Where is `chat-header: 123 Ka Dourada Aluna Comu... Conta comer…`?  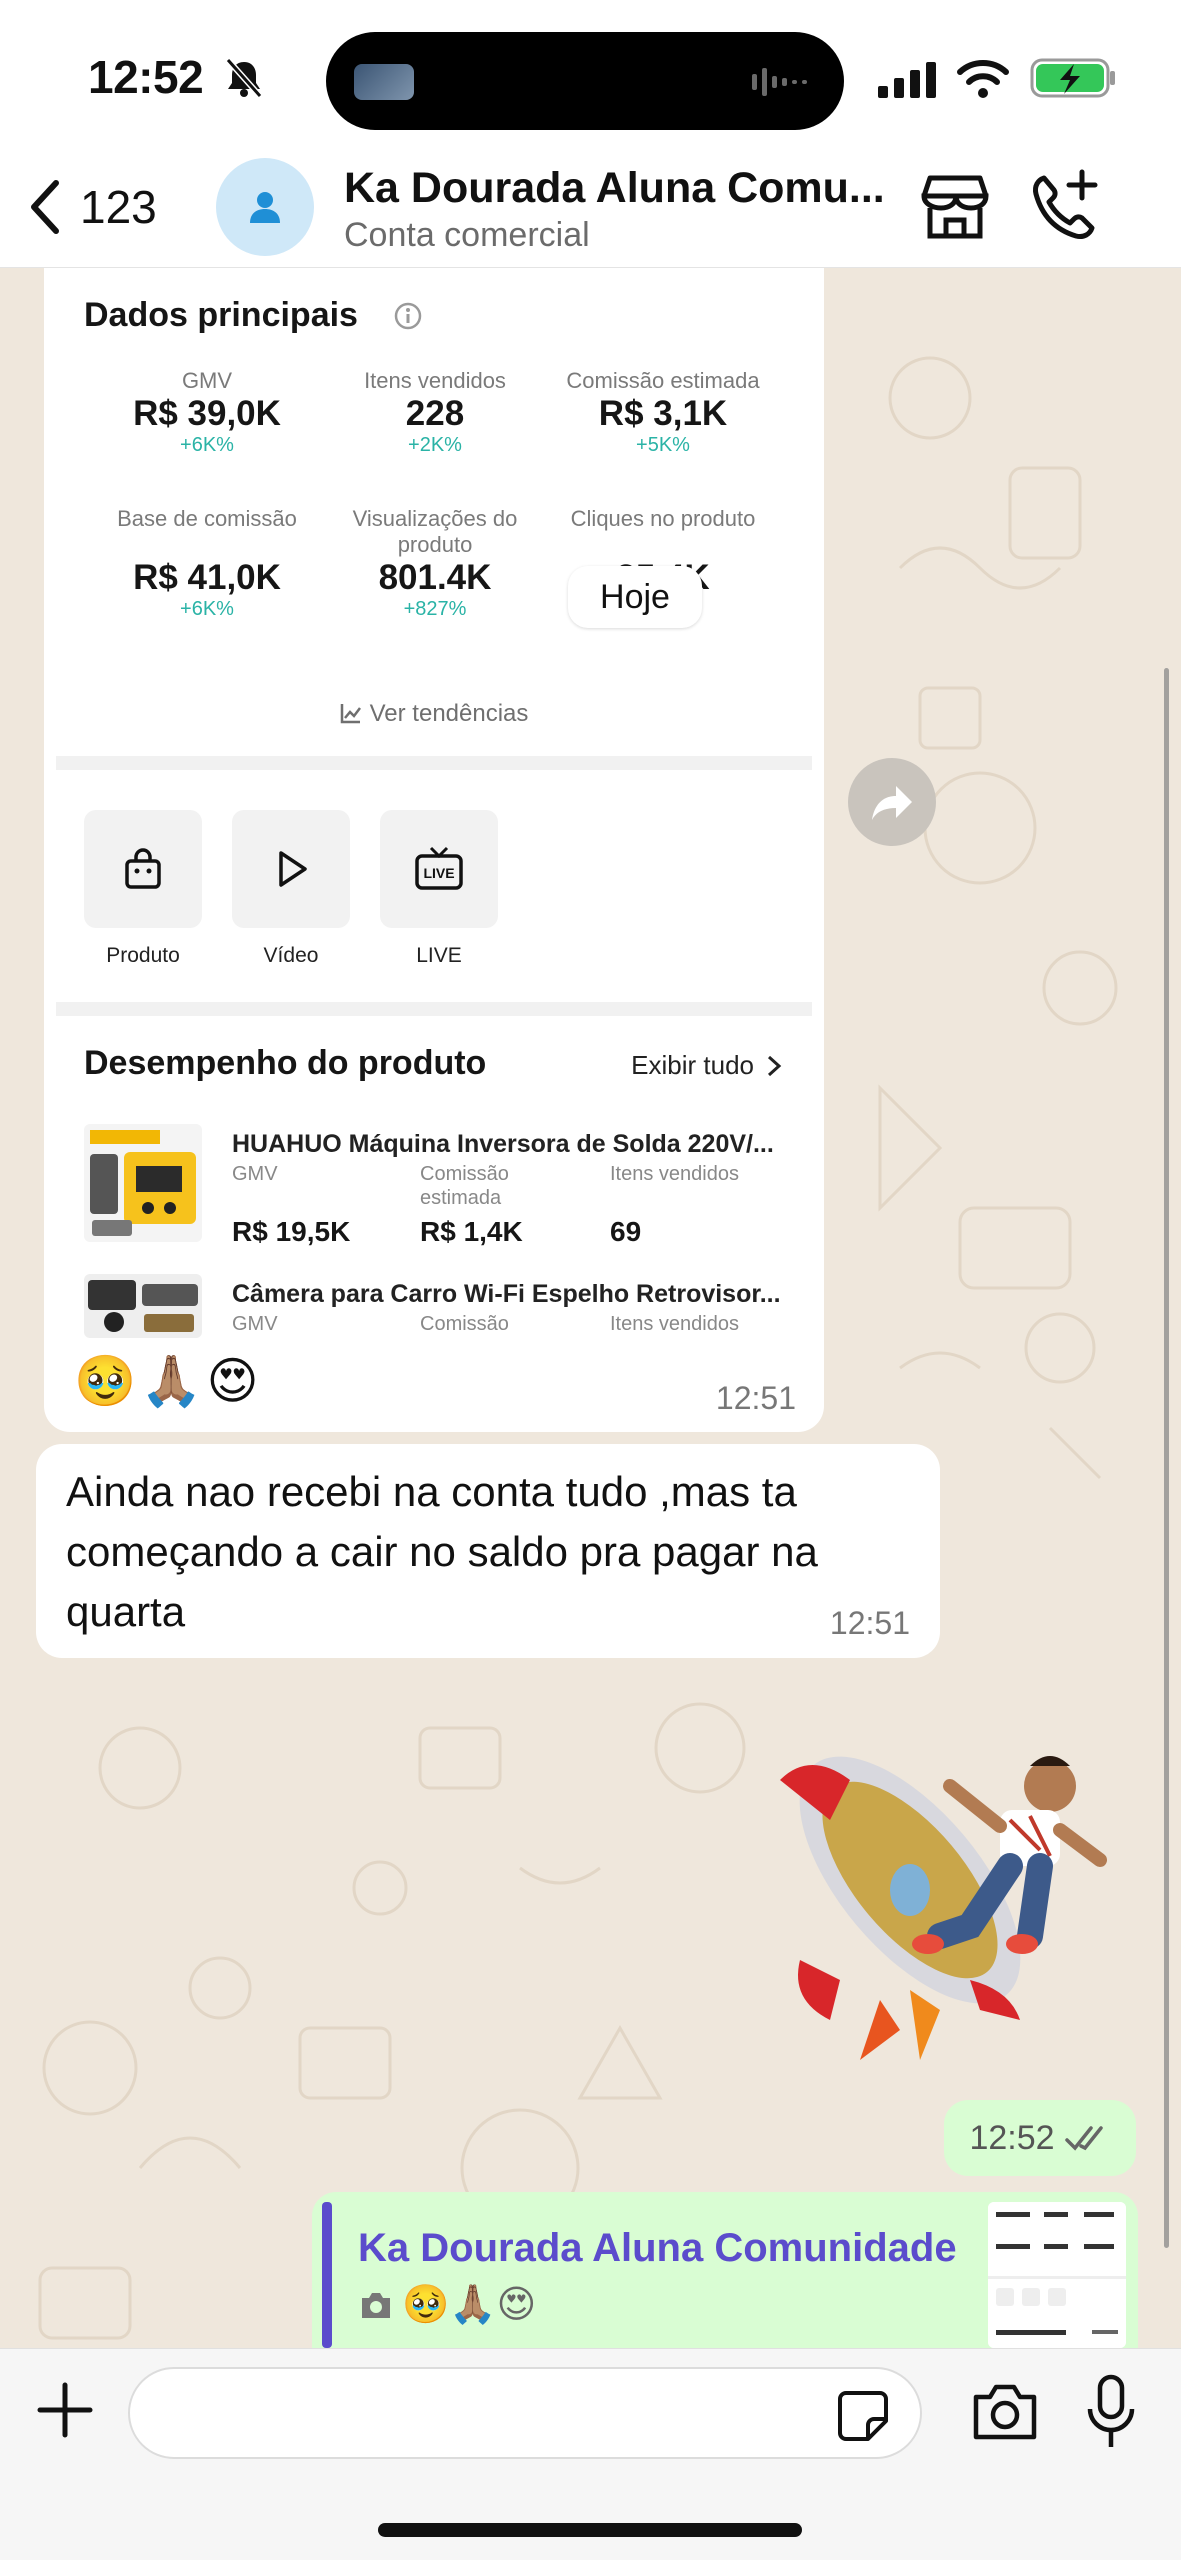 chat-header: 123 Ka Dourada Aluna Comu... Conta comer… is located at coordinates (590, 209).